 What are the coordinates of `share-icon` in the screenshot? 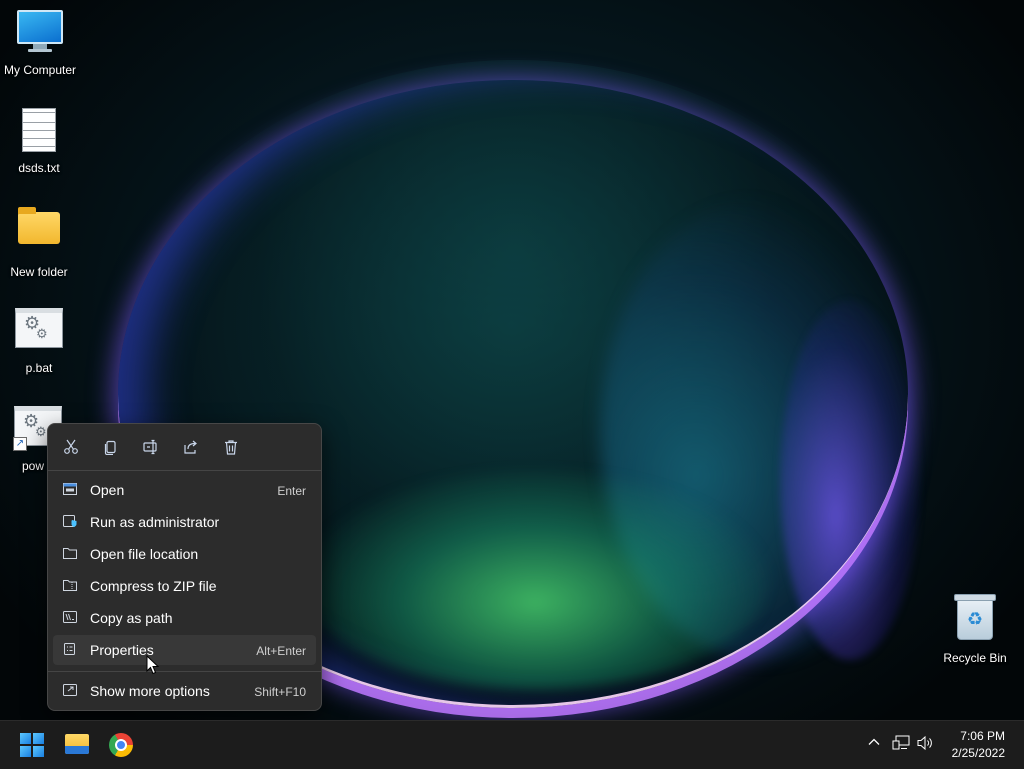 It's located at (190, 447).